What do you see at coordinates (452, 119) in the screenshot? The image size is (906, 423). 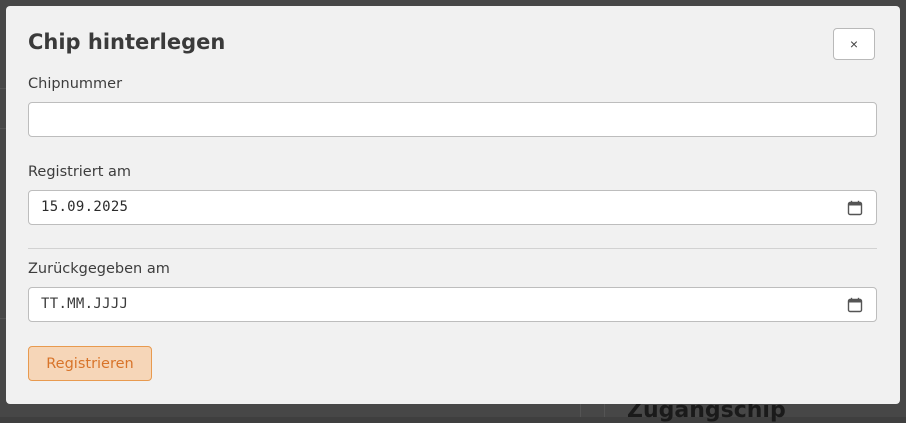 I see `chip-number-input` at bounding box center [452, 119].